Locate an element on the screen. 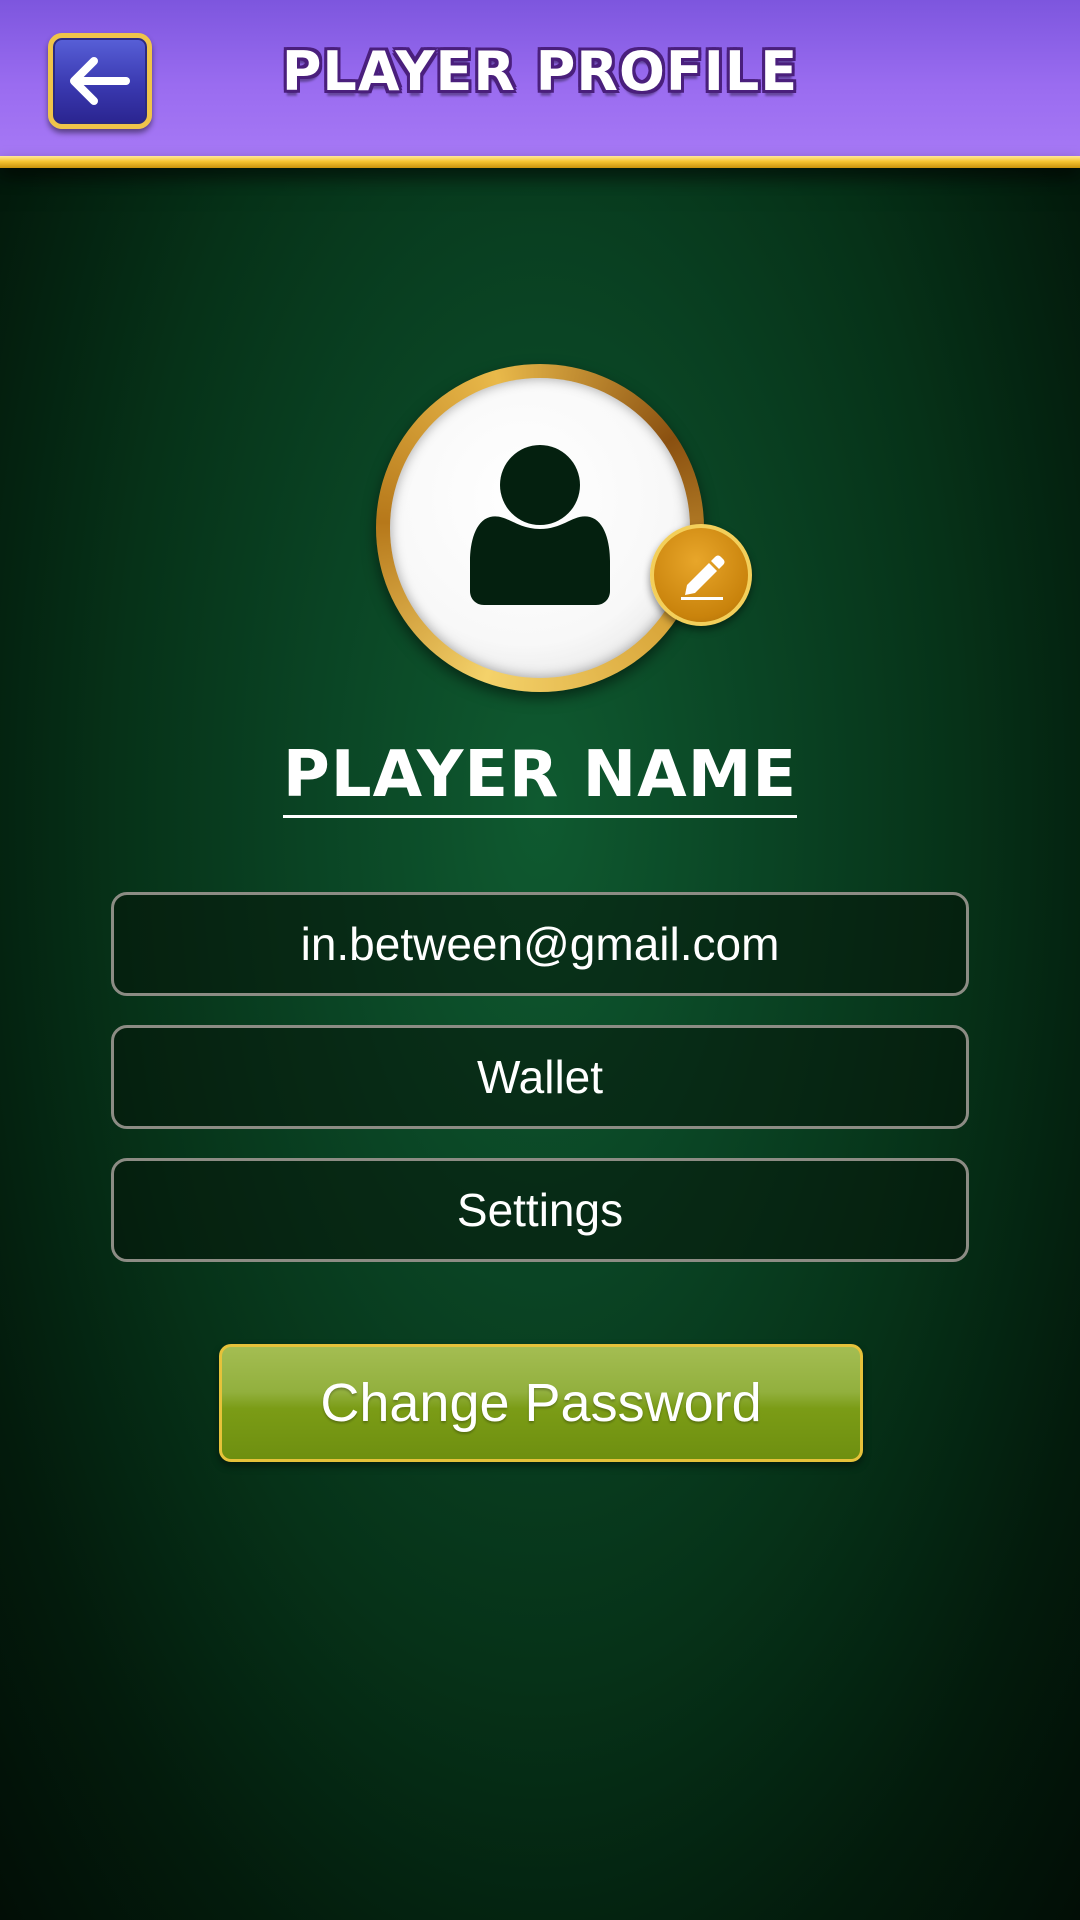 This screenshot has width=1080, height=1920. edit-avatar-button is located at coordinates (701, 575).